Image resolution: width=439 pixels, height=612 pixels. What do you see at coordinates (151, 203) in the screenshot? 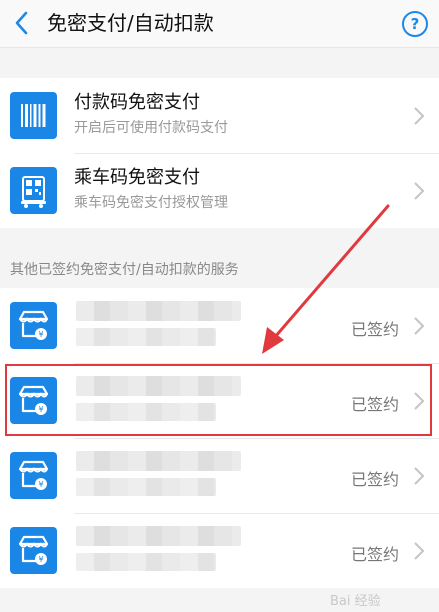
I see `transit-code-subtitle: 乘车码免密支付授权管理` at bounding box center [151, 203].